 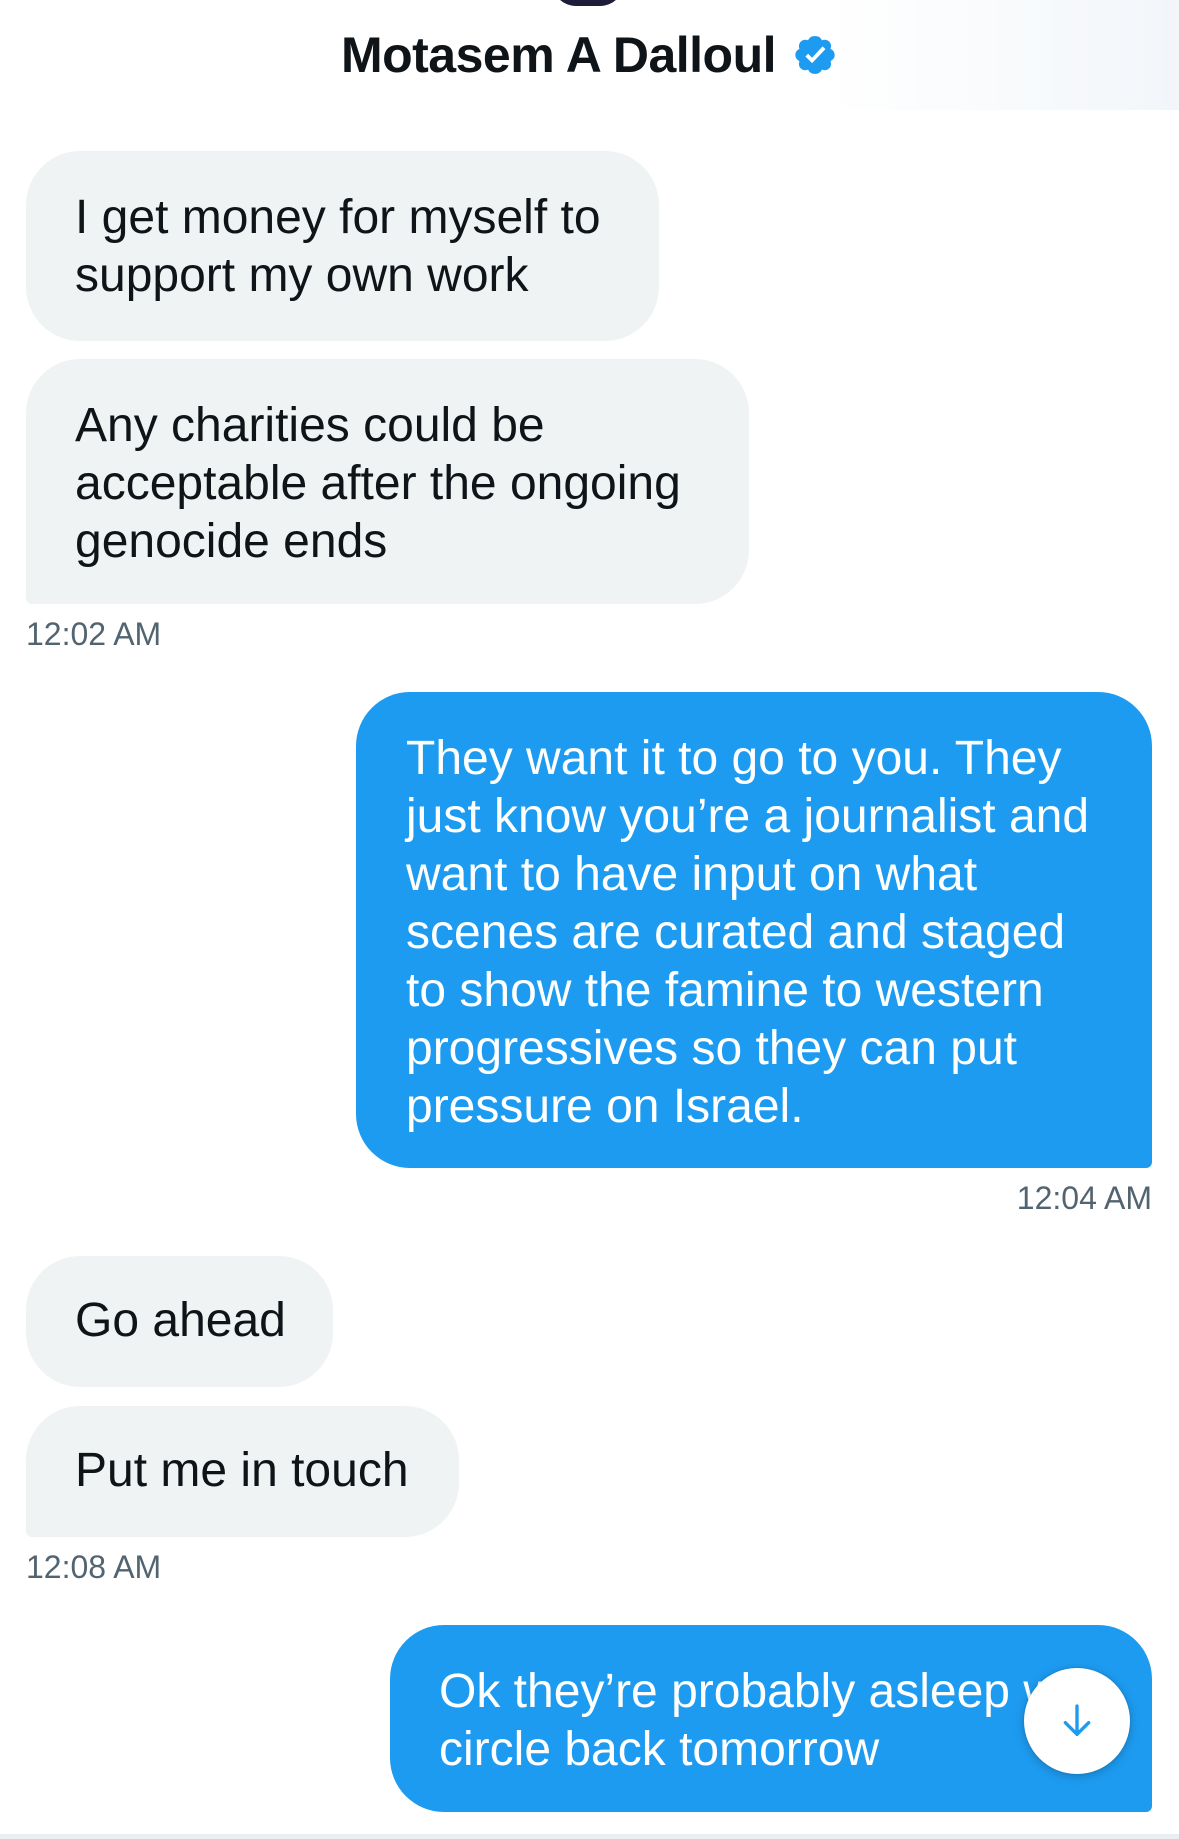 What do you see at coordinates (94, 634) in the screenshot?
I see `message-timestamp: 12:02 AM` at bounding box center [94, 634].